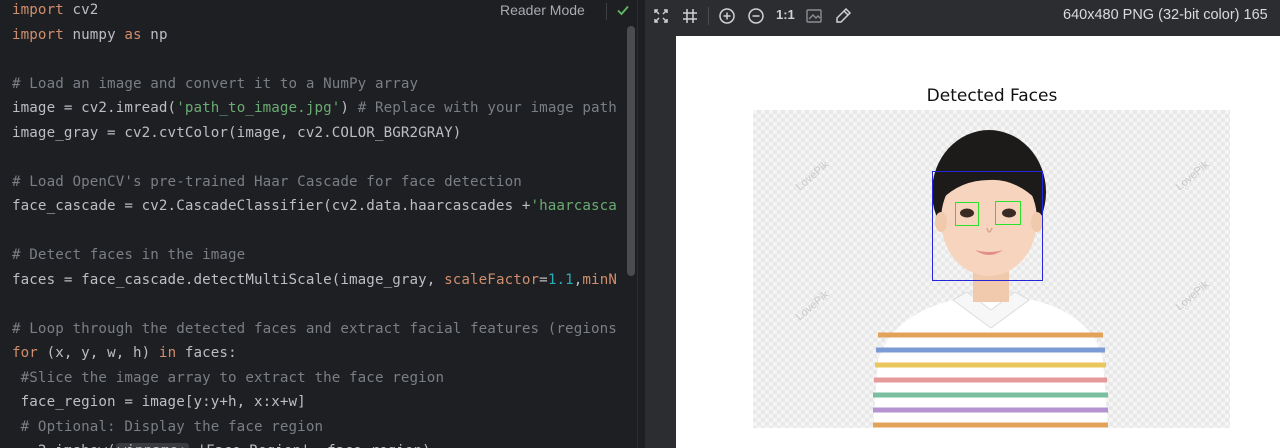  Describe the element at coordinates (756, 16) in the screenshot. I see `zoom-out-icon` at that location.